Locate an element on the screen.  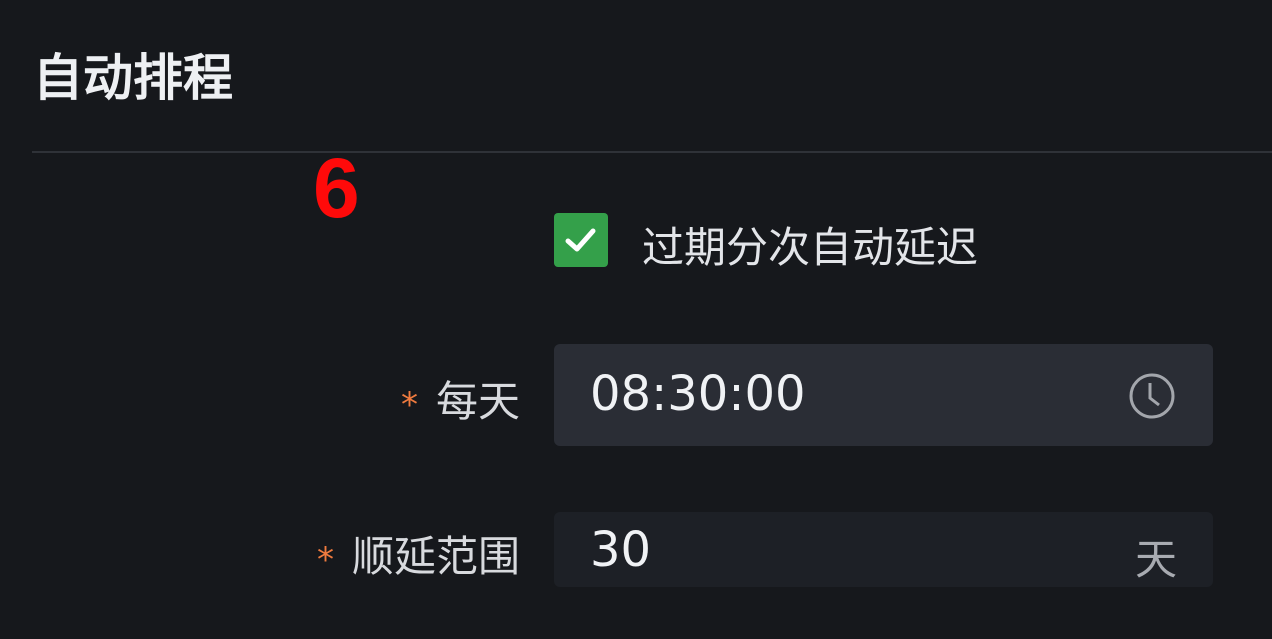
delay-range-label-text: 顺延范围 is located at coordinates (435, 556).